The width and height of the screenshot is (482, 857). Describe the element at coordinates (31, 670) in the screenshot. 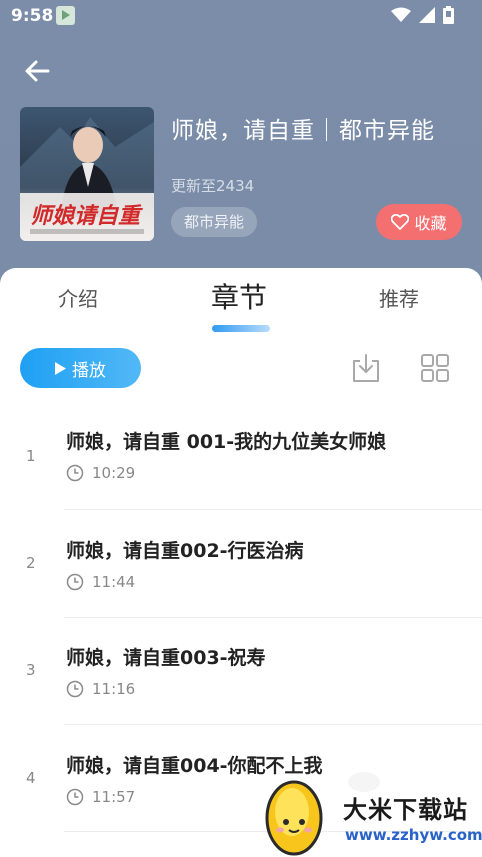

I see `chapter-index: 3` at that location.